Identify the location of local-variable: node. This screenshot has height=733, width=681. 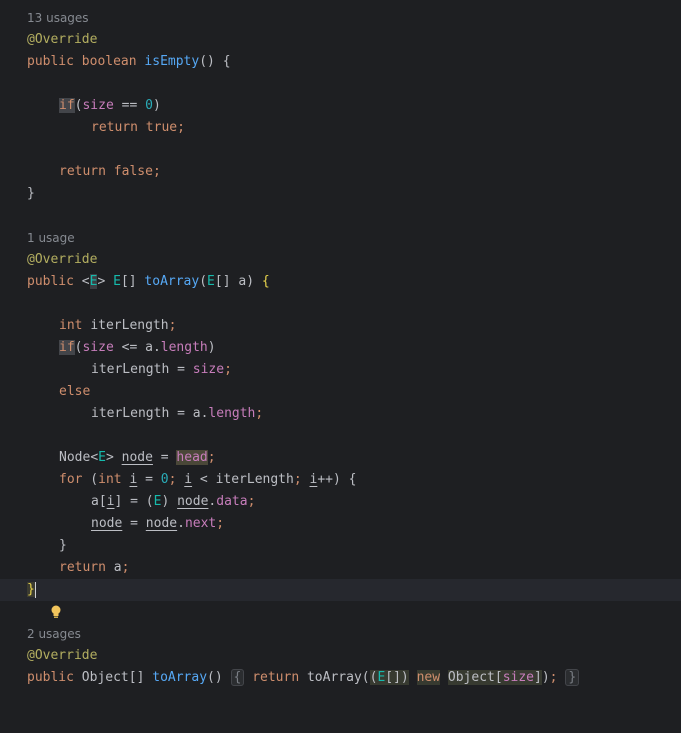
(137, 457).